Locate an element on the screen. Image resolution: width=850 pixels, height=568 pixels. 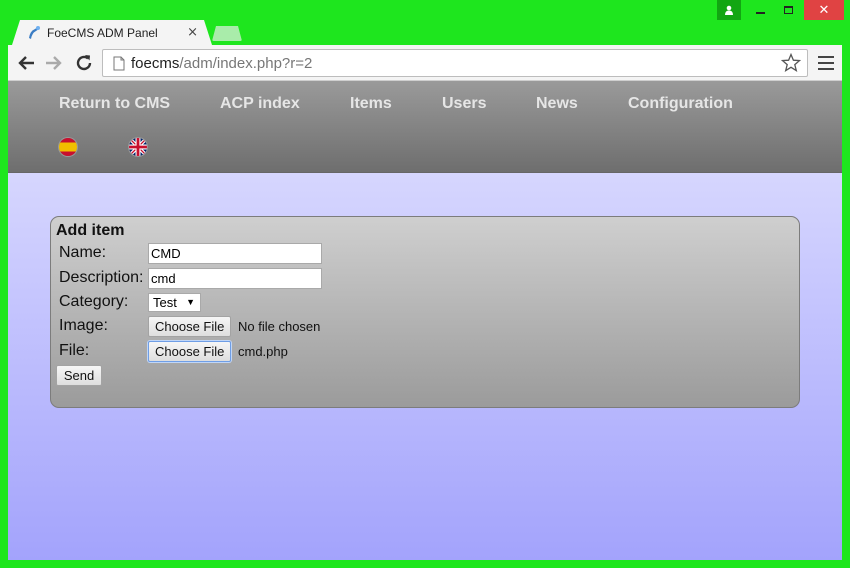
arrow-left-icon is located at coordinates (26, 63).